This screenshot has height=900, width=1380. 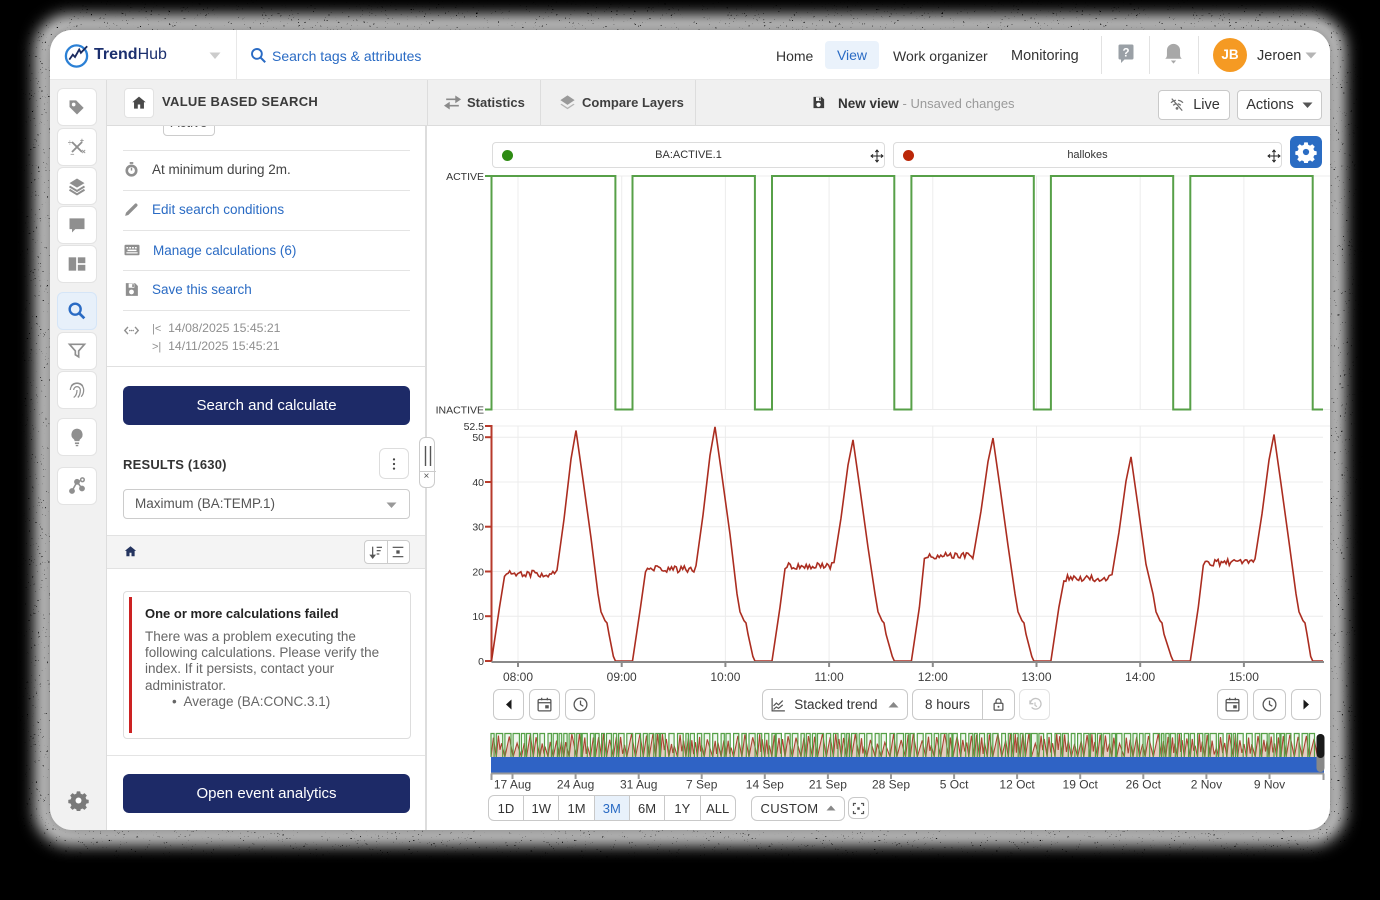 I want to click on svg-text: 28 Sep, so click(x=891, y=785).